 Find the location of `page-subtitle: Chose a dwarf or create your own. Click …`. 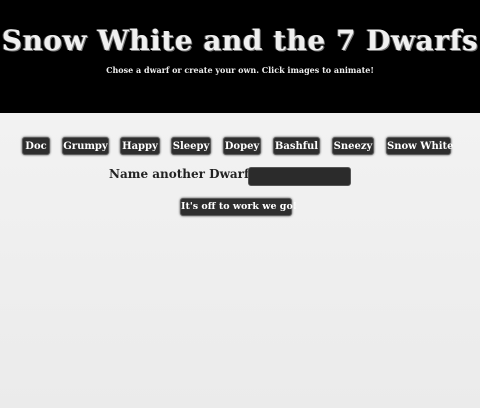

page-subtitle: Chose a dwarf or create your own. Click … is located at coordinates (240, 70).